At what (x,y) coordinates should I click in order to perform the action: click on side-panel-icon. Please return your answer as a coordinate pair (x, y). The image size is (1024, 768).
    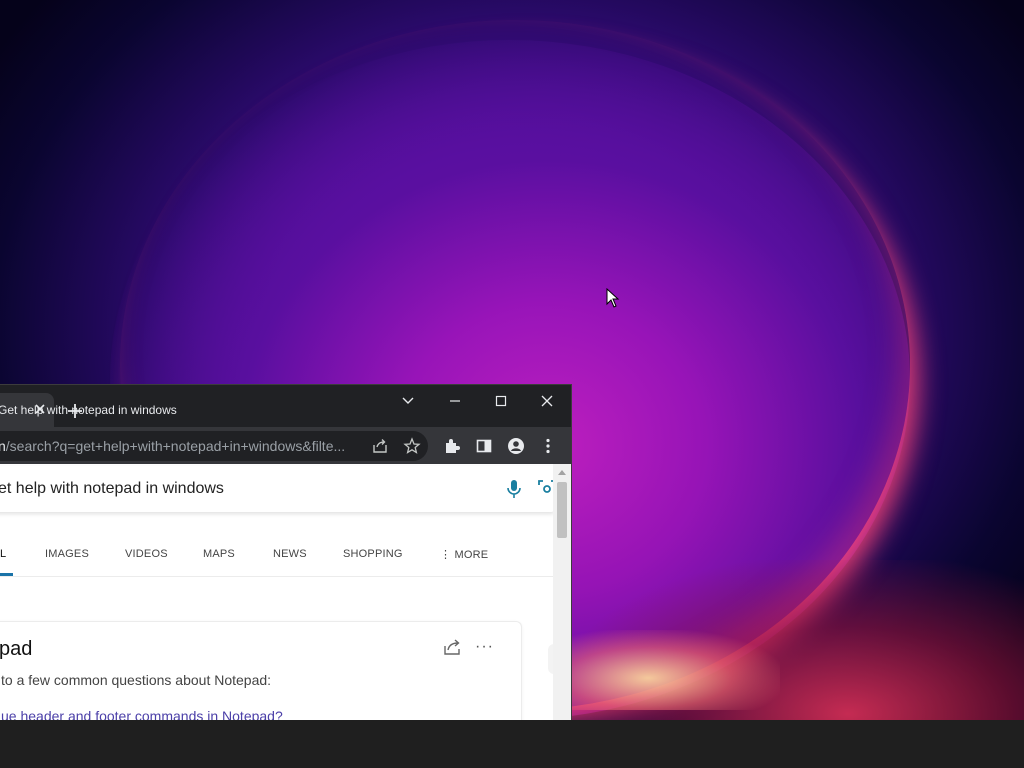
    Looking at the image, I should click on (484, 446).